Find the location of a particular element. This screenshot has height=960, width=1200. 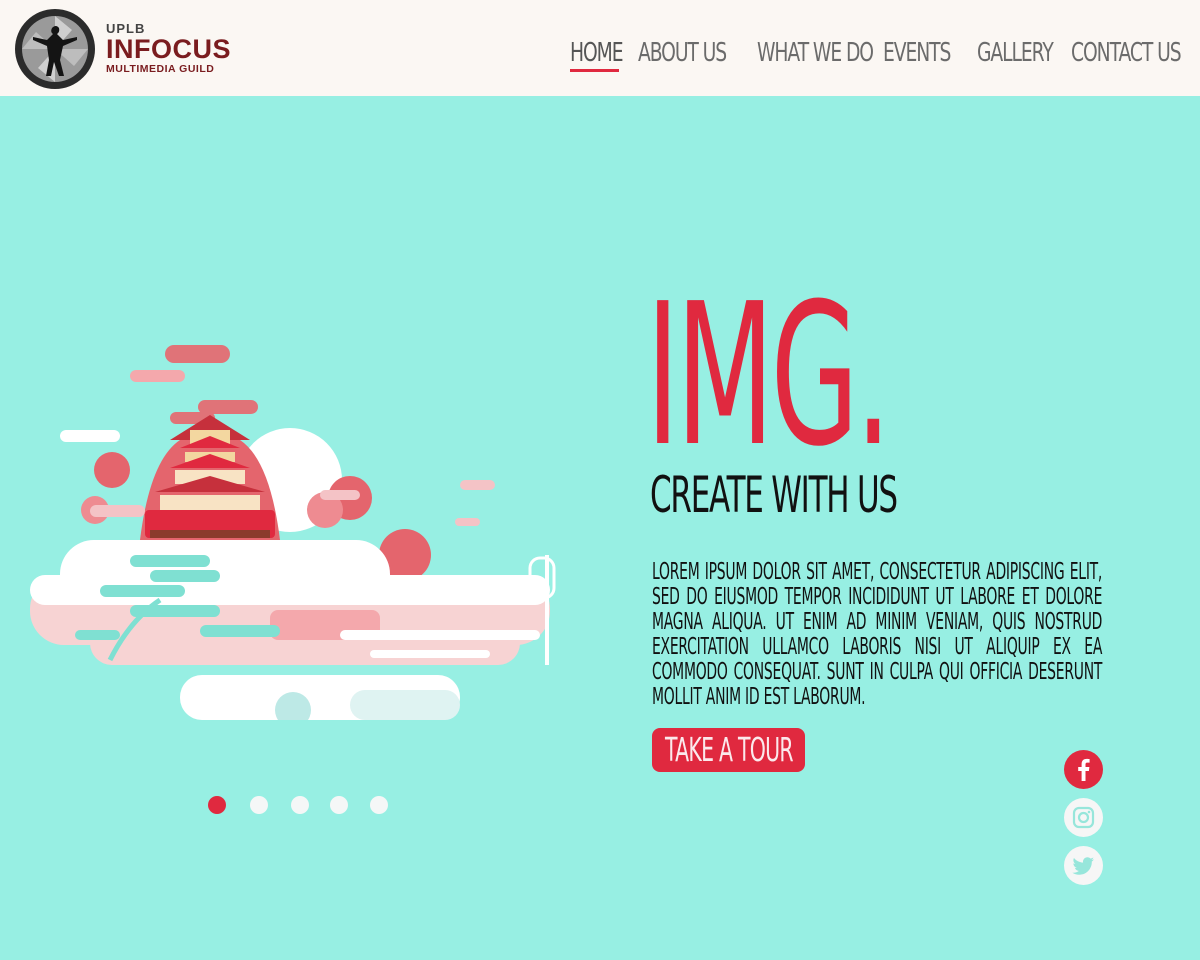

hero-subtitle: CREATE WITH US is located at coordinates (774, 495).